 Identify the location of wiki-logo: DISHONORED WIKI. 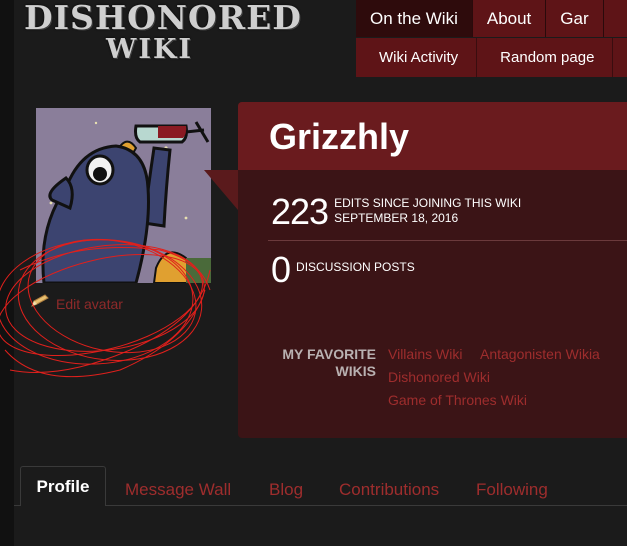
(162, 36).